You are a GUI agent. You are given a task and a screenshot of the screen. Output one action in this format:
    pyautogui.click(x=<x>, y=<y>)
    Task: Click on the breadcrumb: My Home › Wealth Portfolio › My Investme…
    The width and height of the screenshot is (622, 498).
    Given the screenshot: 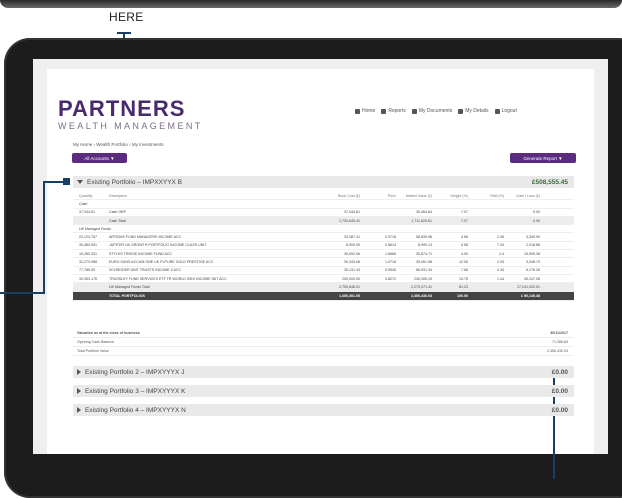 What is the action you would take?
    pyautogui.click(x=118, y=144)
    